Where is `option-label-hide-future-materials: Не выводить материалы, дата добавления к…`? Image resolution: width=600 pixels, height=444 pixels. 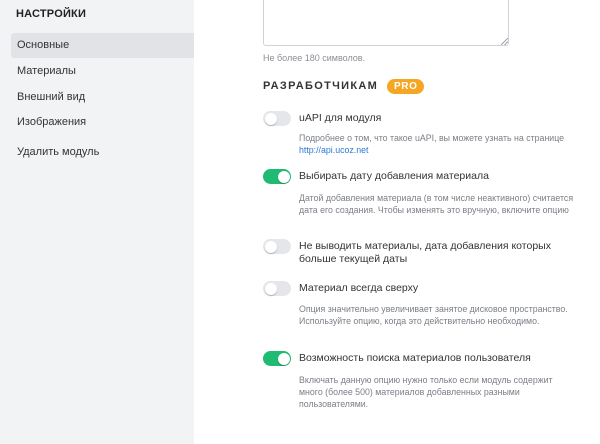
option-label-hide-future-materials: Не выводить материалы, дата добавления к… is located at coordinates (425, 252).